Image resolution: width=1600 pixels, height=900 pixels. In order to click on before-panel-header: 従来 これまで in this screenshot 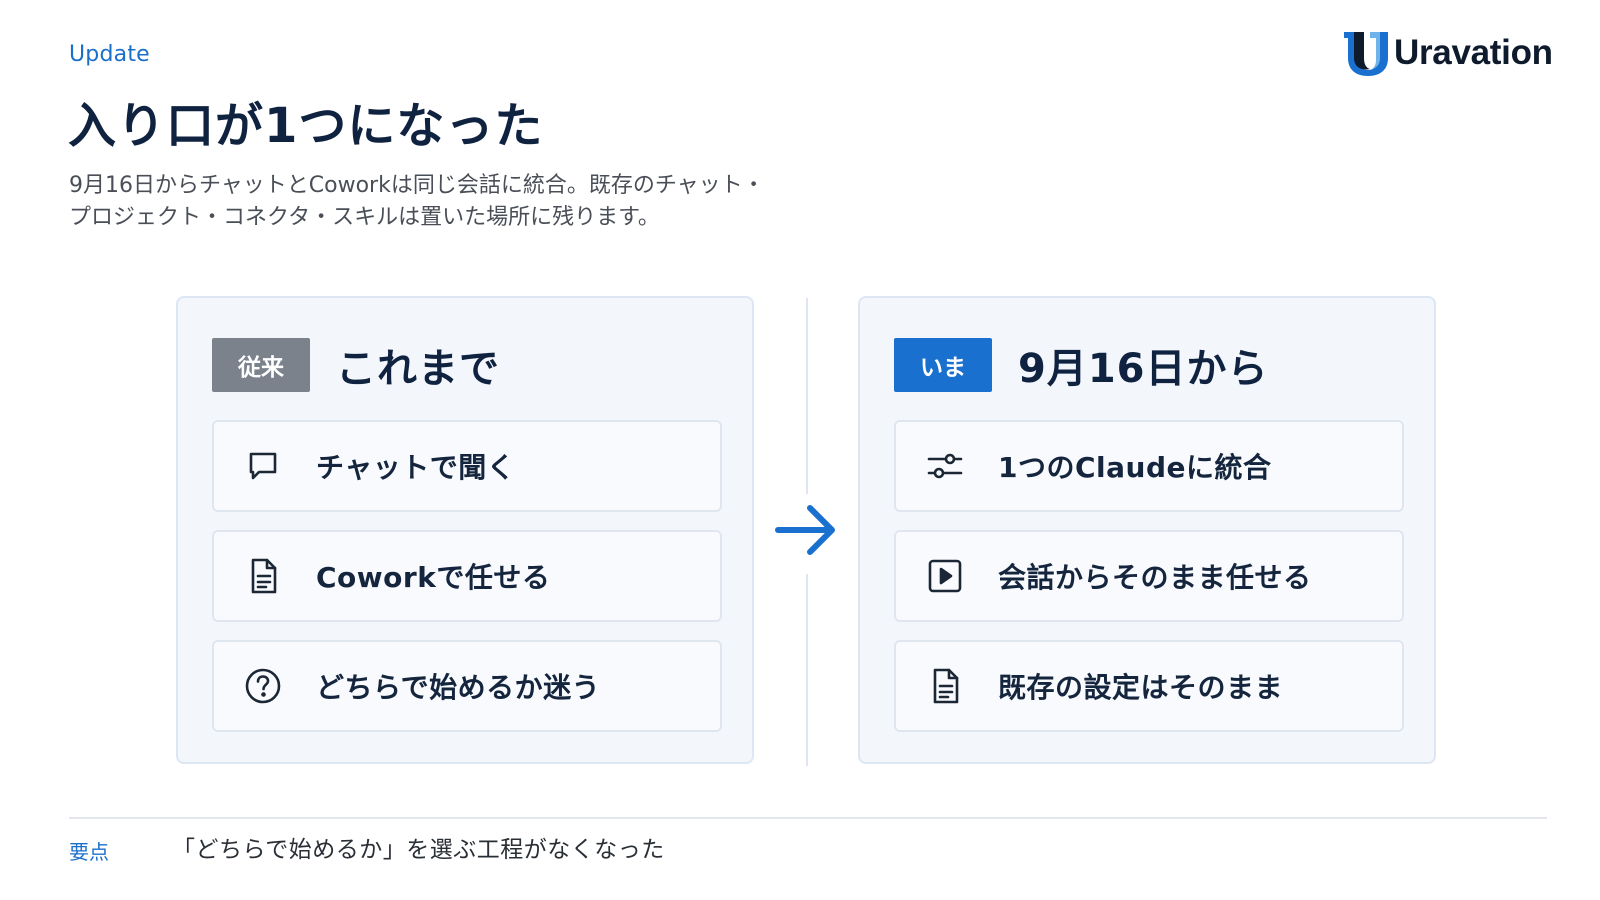, I will do `click(356, 365)`.